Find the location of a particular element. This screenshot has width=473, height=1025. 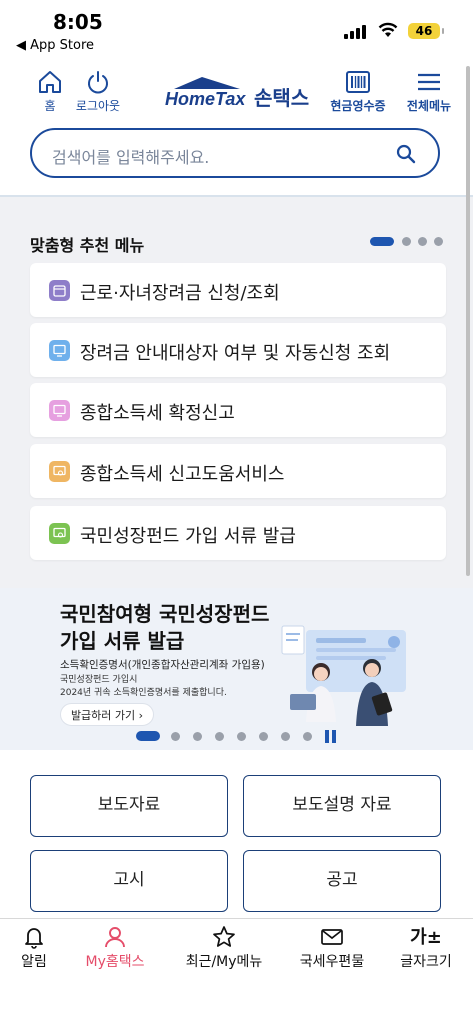

mail-icon is located at coordinates (332, 937).